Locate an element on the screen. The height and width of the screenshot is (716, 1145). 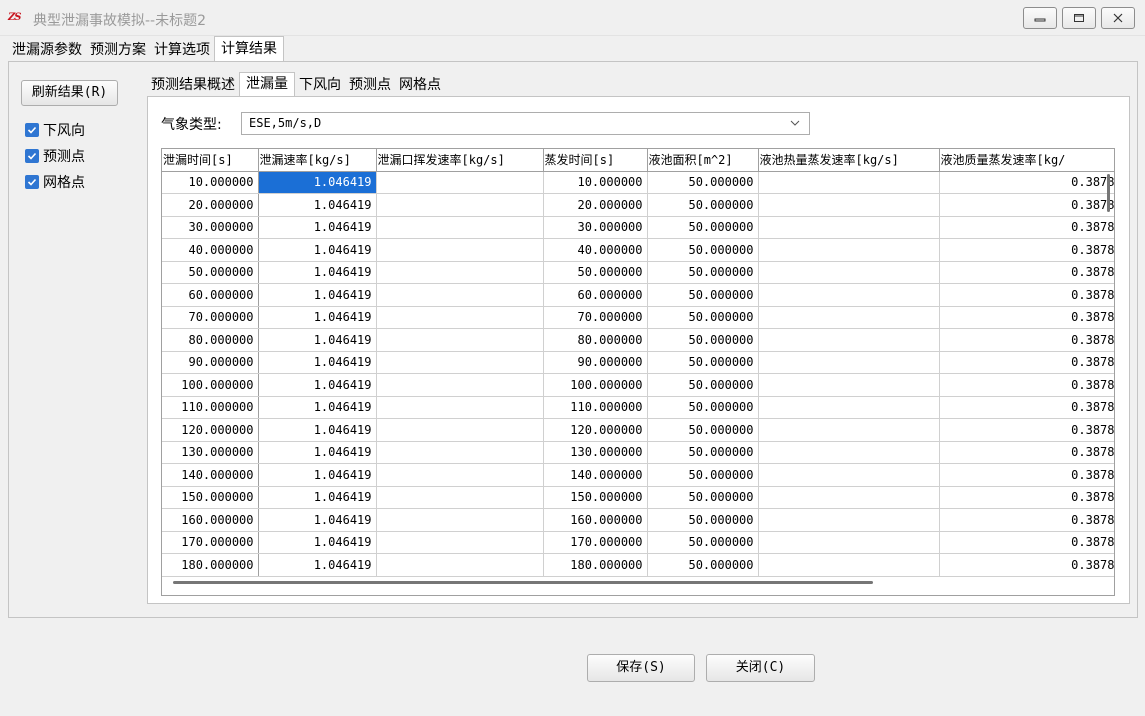
close-button is located at coordinates (1118, 18).